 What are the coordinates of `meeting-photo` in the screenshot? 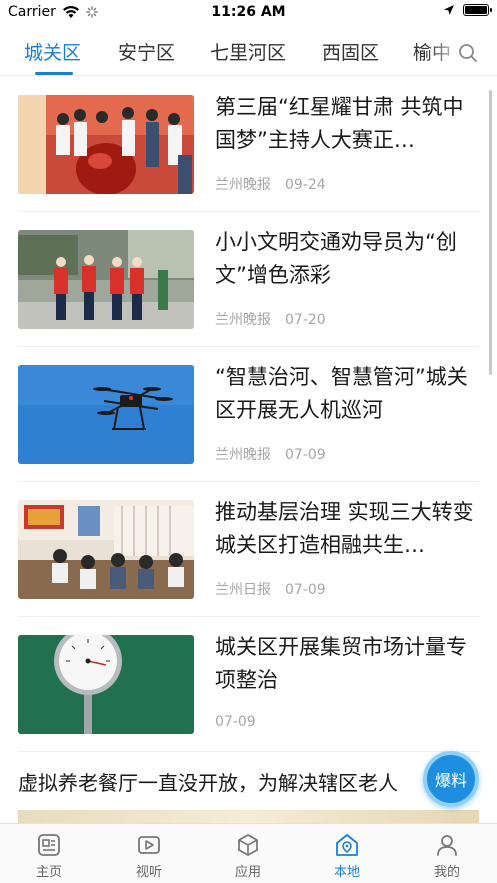 It's located at (106, 549).